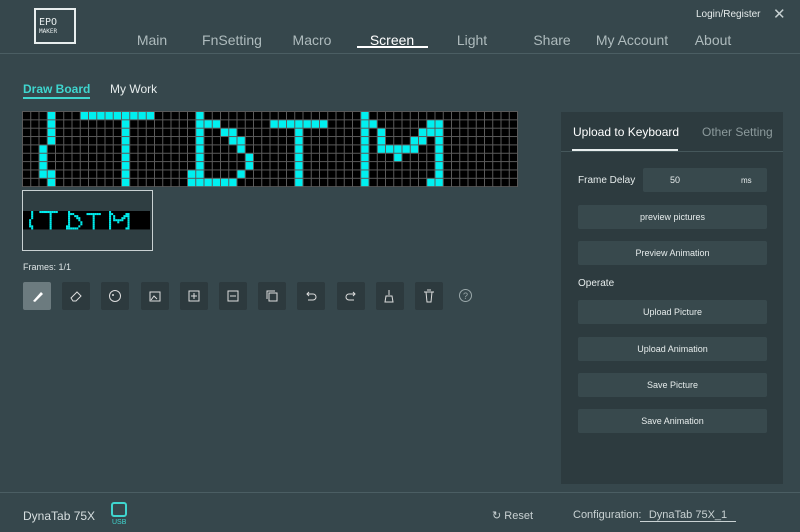  I want to click on undo-tool-button, so click(311, 296).